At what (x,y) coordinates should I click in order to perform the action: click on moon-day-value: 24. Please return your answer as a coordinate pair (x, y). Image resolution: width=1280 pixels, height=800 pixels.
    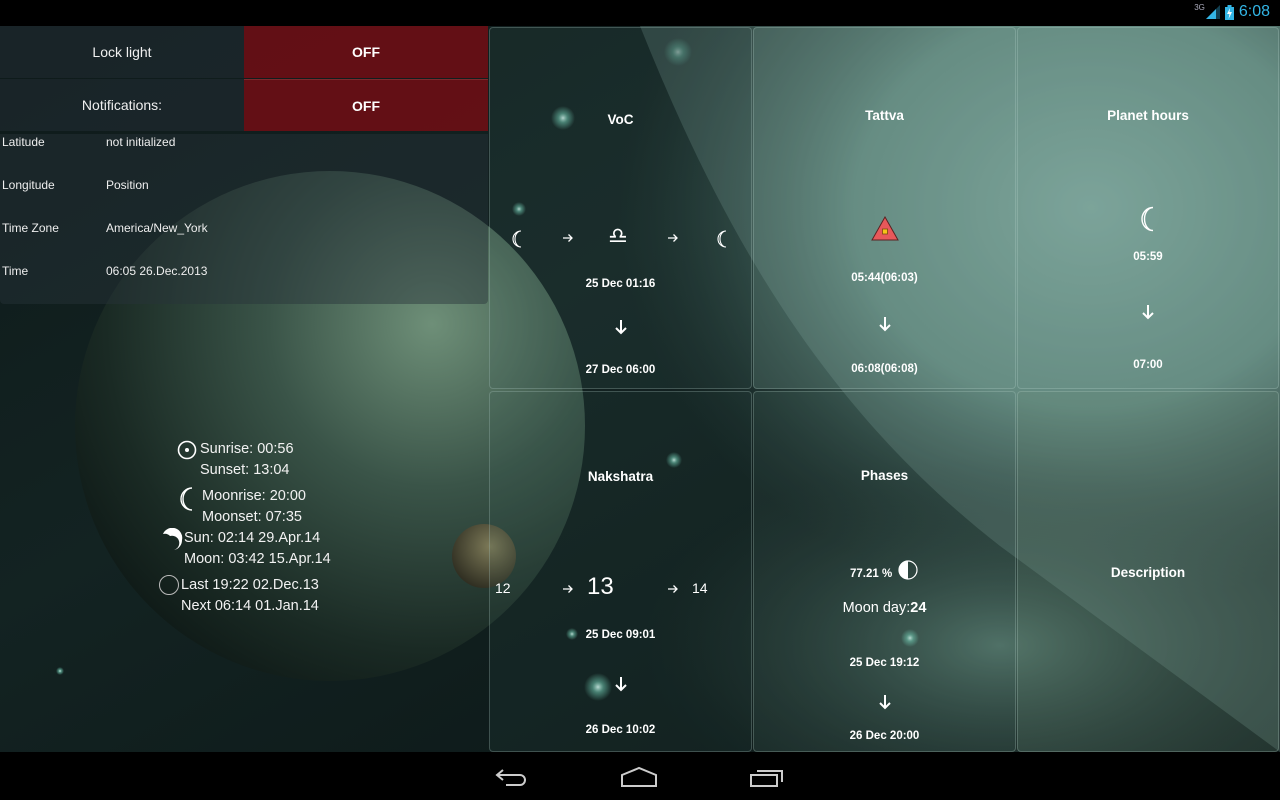
    Looking at the image, I should click on (918, 608).